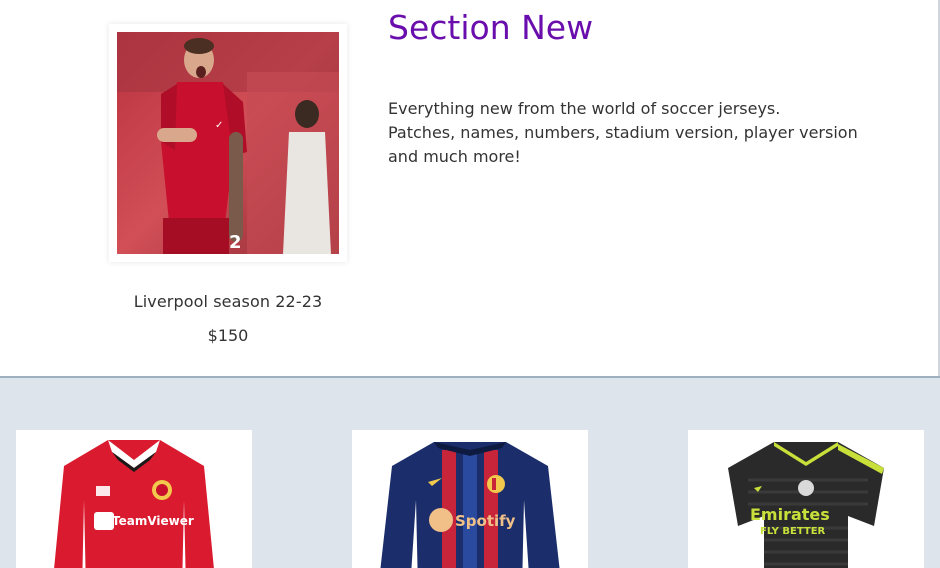  What do you see at coordinates (793, 531) in the screenshot?
I see `product-sponsor-subtext: FLY BETTER` at bounding box center [793, 531].